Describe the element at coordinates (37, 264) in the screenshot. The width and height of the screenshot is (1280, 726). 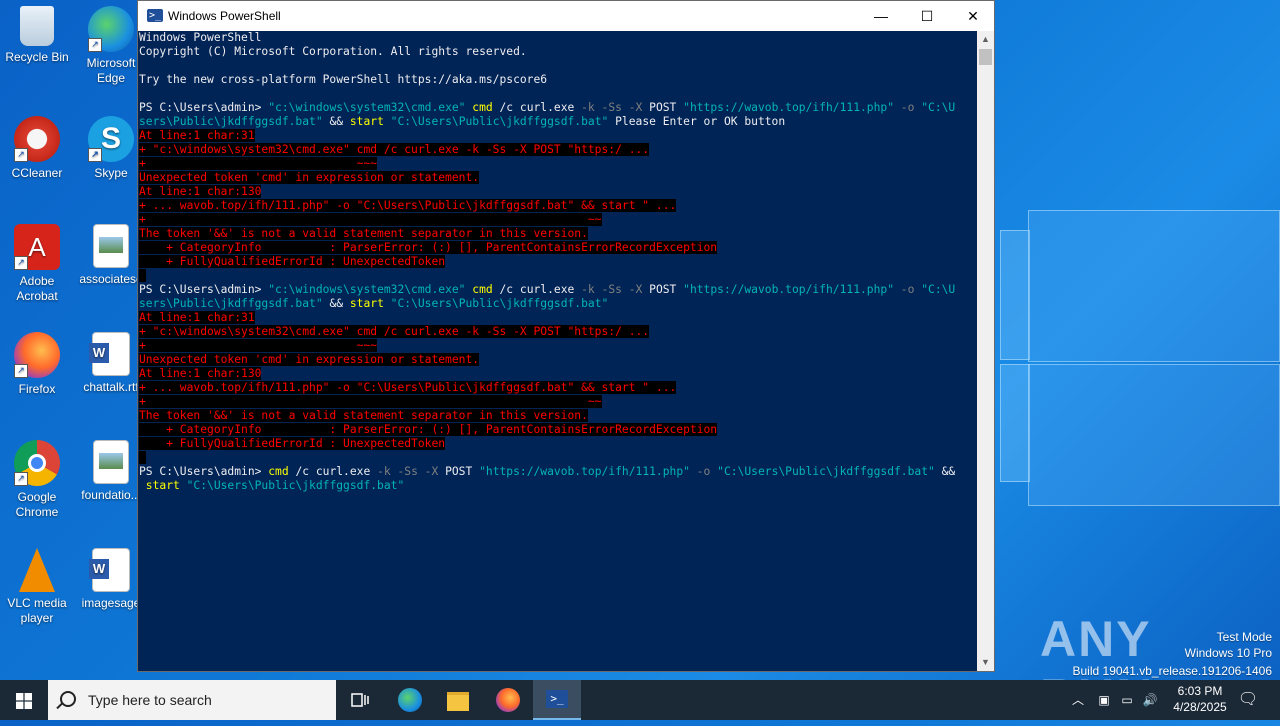
I see `desktop-icon-acrobat: A ↗ Adobe Acrobat` at that location.